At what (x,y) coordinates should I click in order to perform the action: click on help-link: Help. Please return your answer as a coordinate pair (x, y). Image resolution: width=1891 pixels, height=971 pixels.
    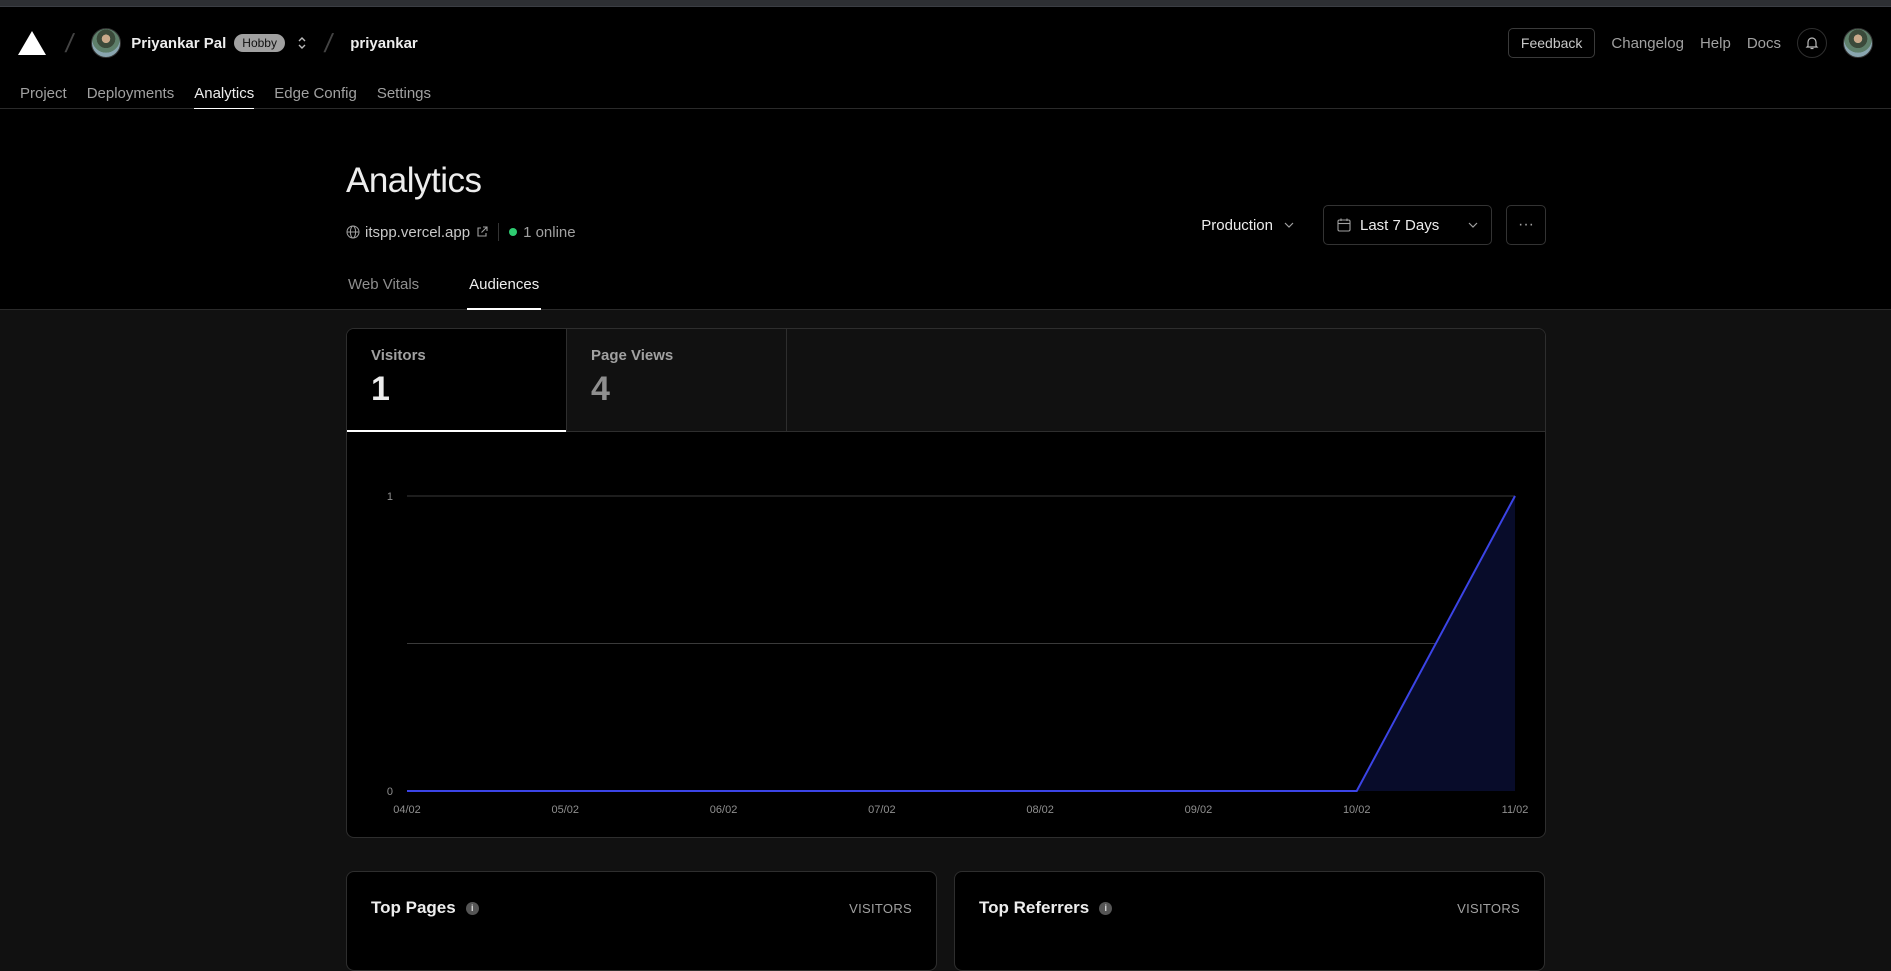
    Looking at the image, I should click on (1715, 43).